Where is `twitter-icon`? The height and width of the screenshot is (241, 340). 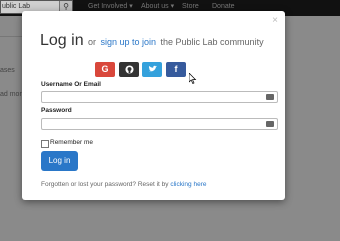
twitter-icon is located at coordinates (152, 68).